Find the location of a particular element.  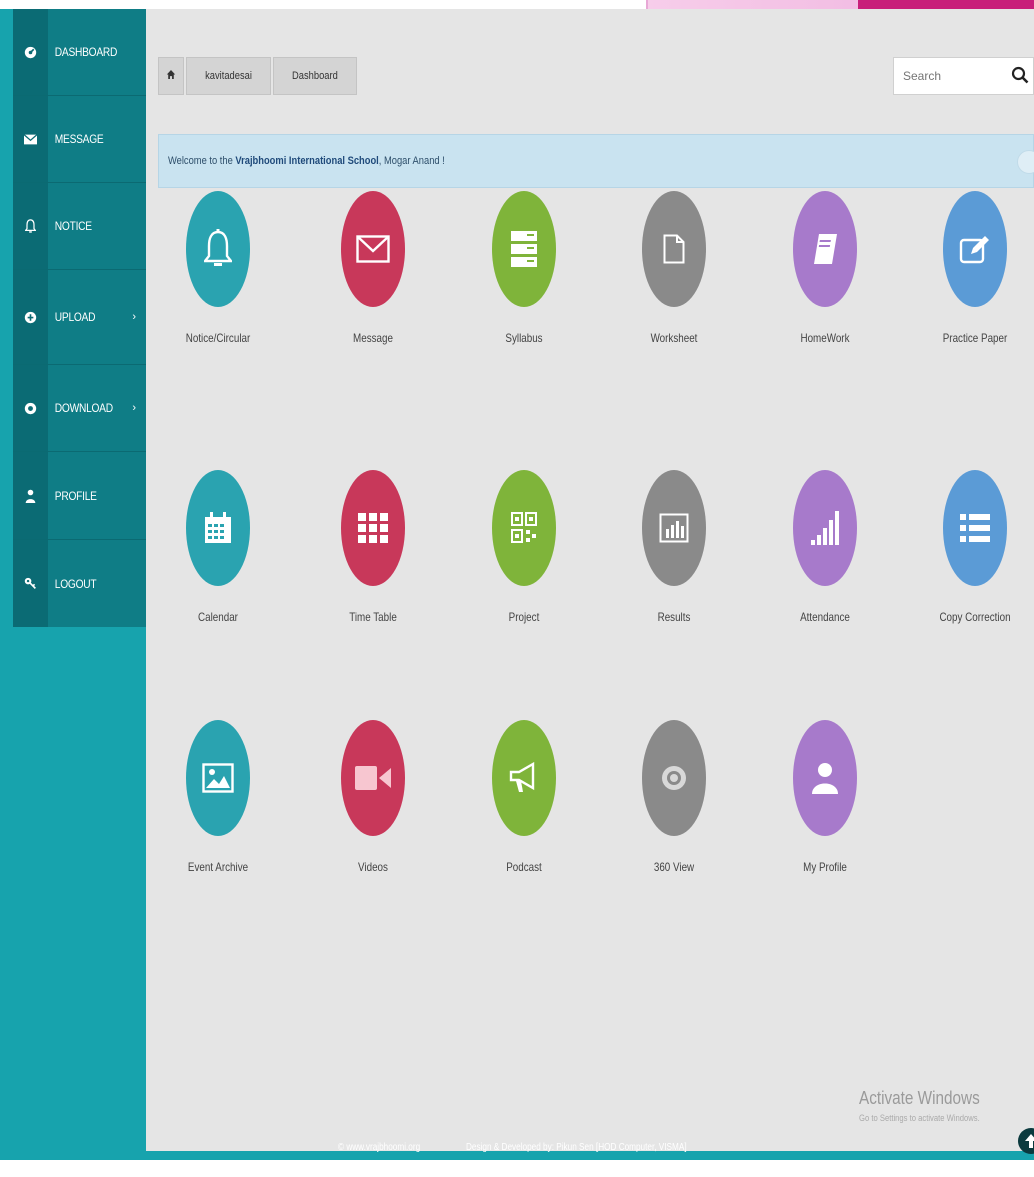

tile-calendar: Calendar is located at coordinates (218, 547).